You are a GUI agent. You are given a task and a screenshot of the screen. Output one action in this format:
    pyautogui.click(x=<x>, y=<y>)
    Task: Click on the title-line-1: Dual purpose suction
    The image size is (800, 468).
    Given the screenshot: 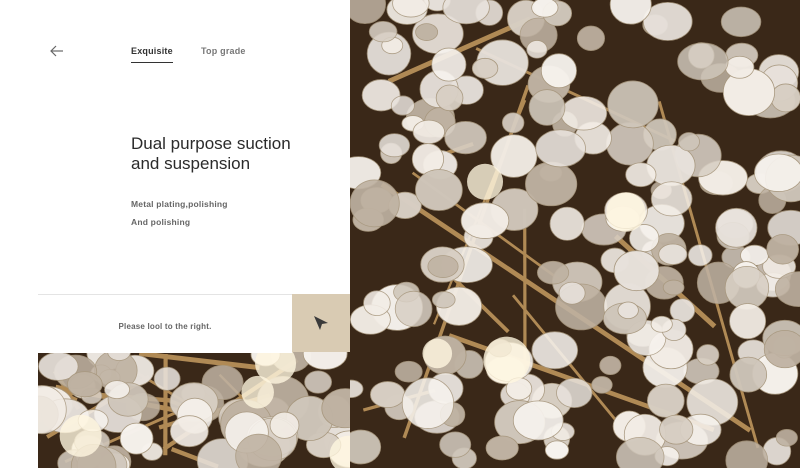 What is the action you would take?
    pyautogui.click(x=211, y=143)
    